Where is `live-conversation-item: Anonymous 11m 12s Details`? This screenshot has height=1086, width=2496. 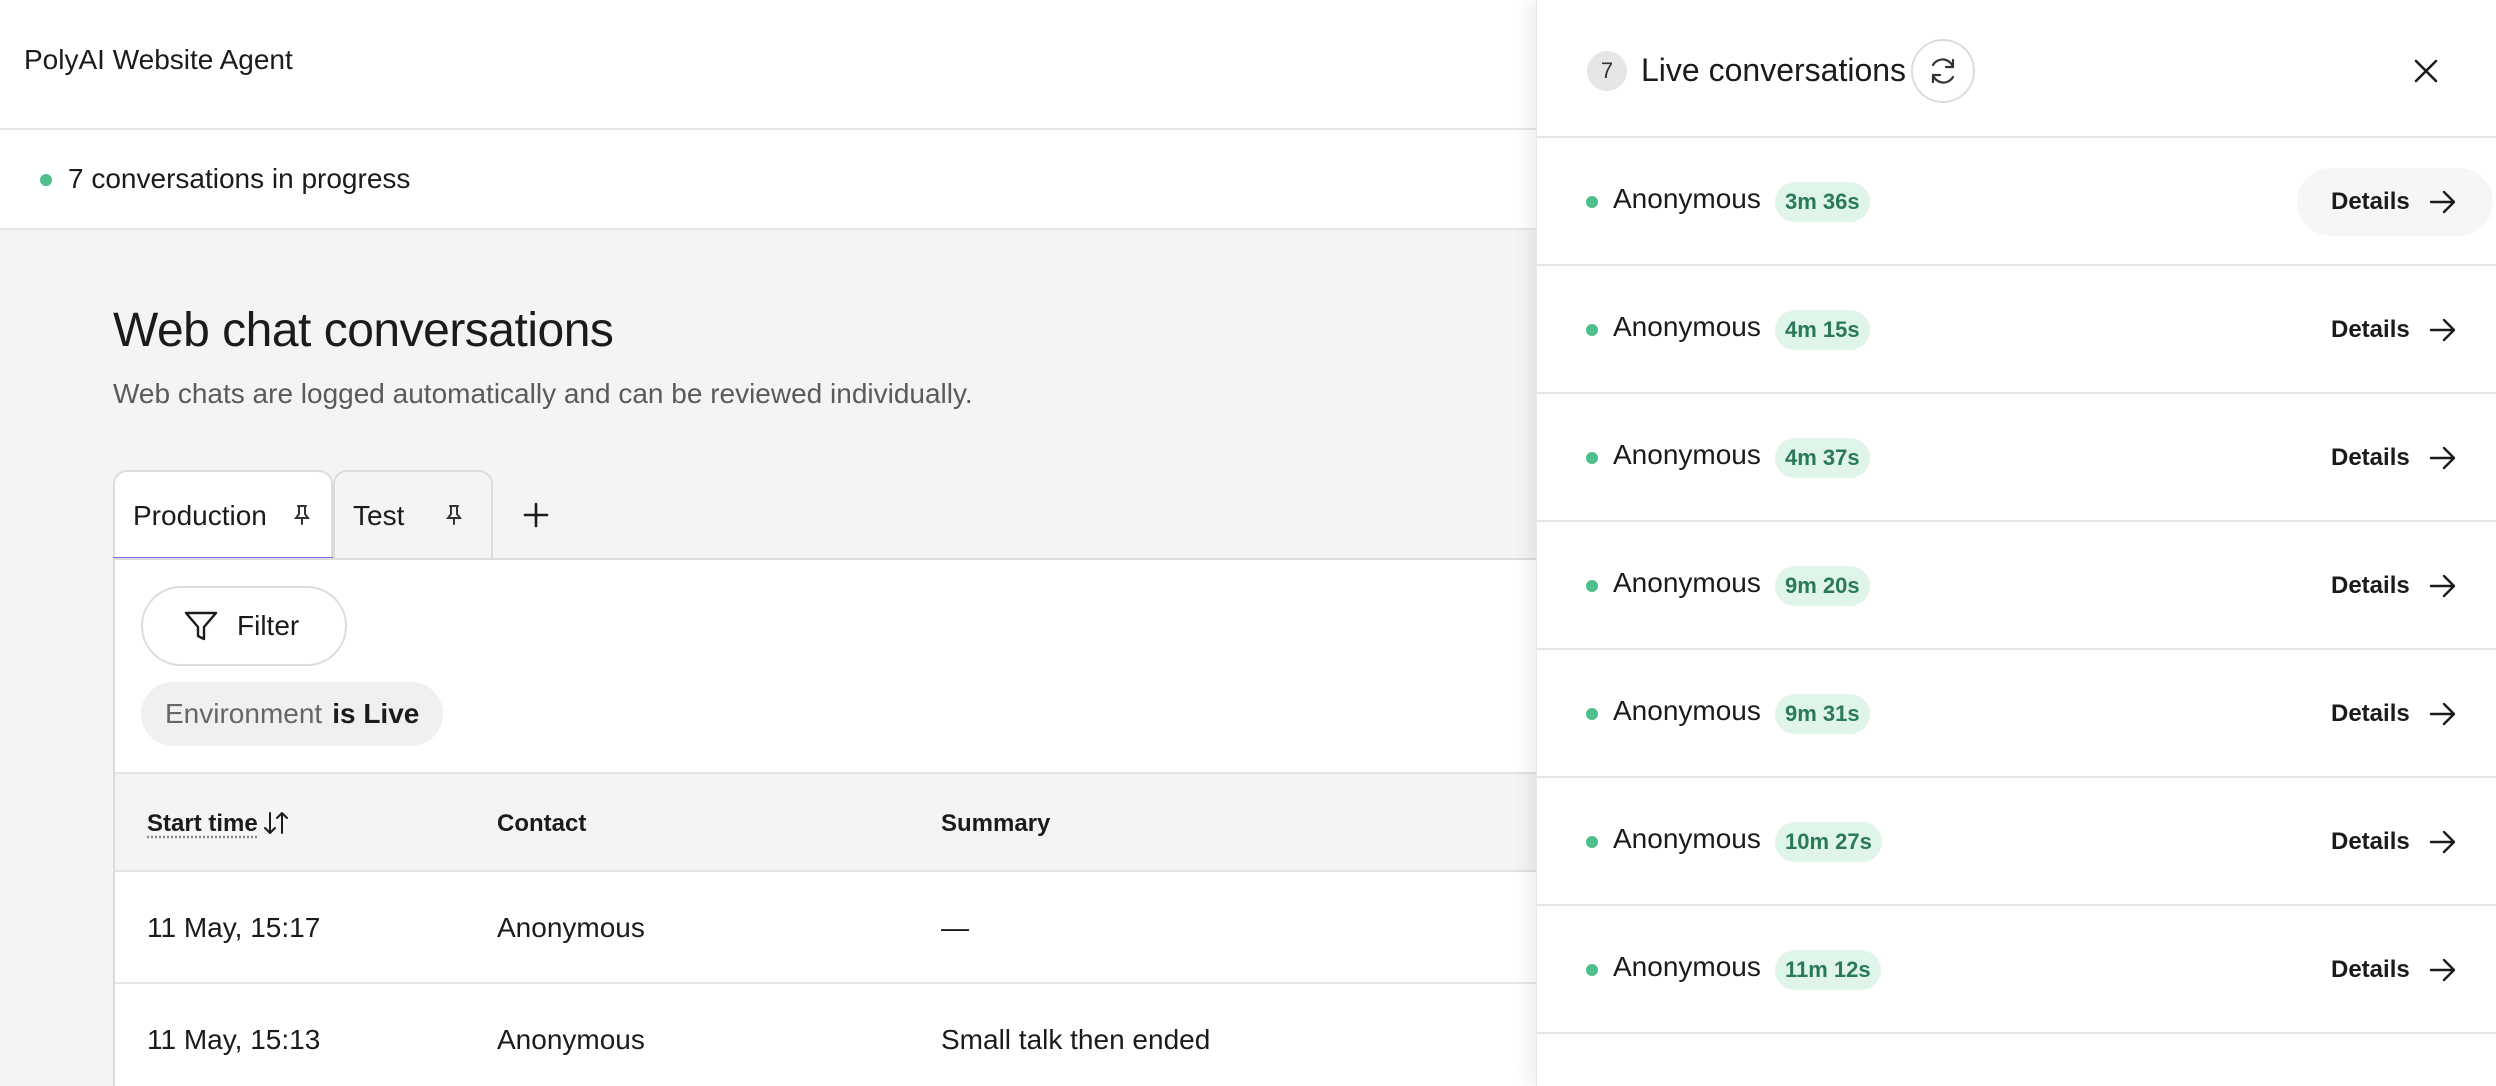 live-conversation-item: Anonymous 11m 12s Details is located at coordinates (2016, 970).